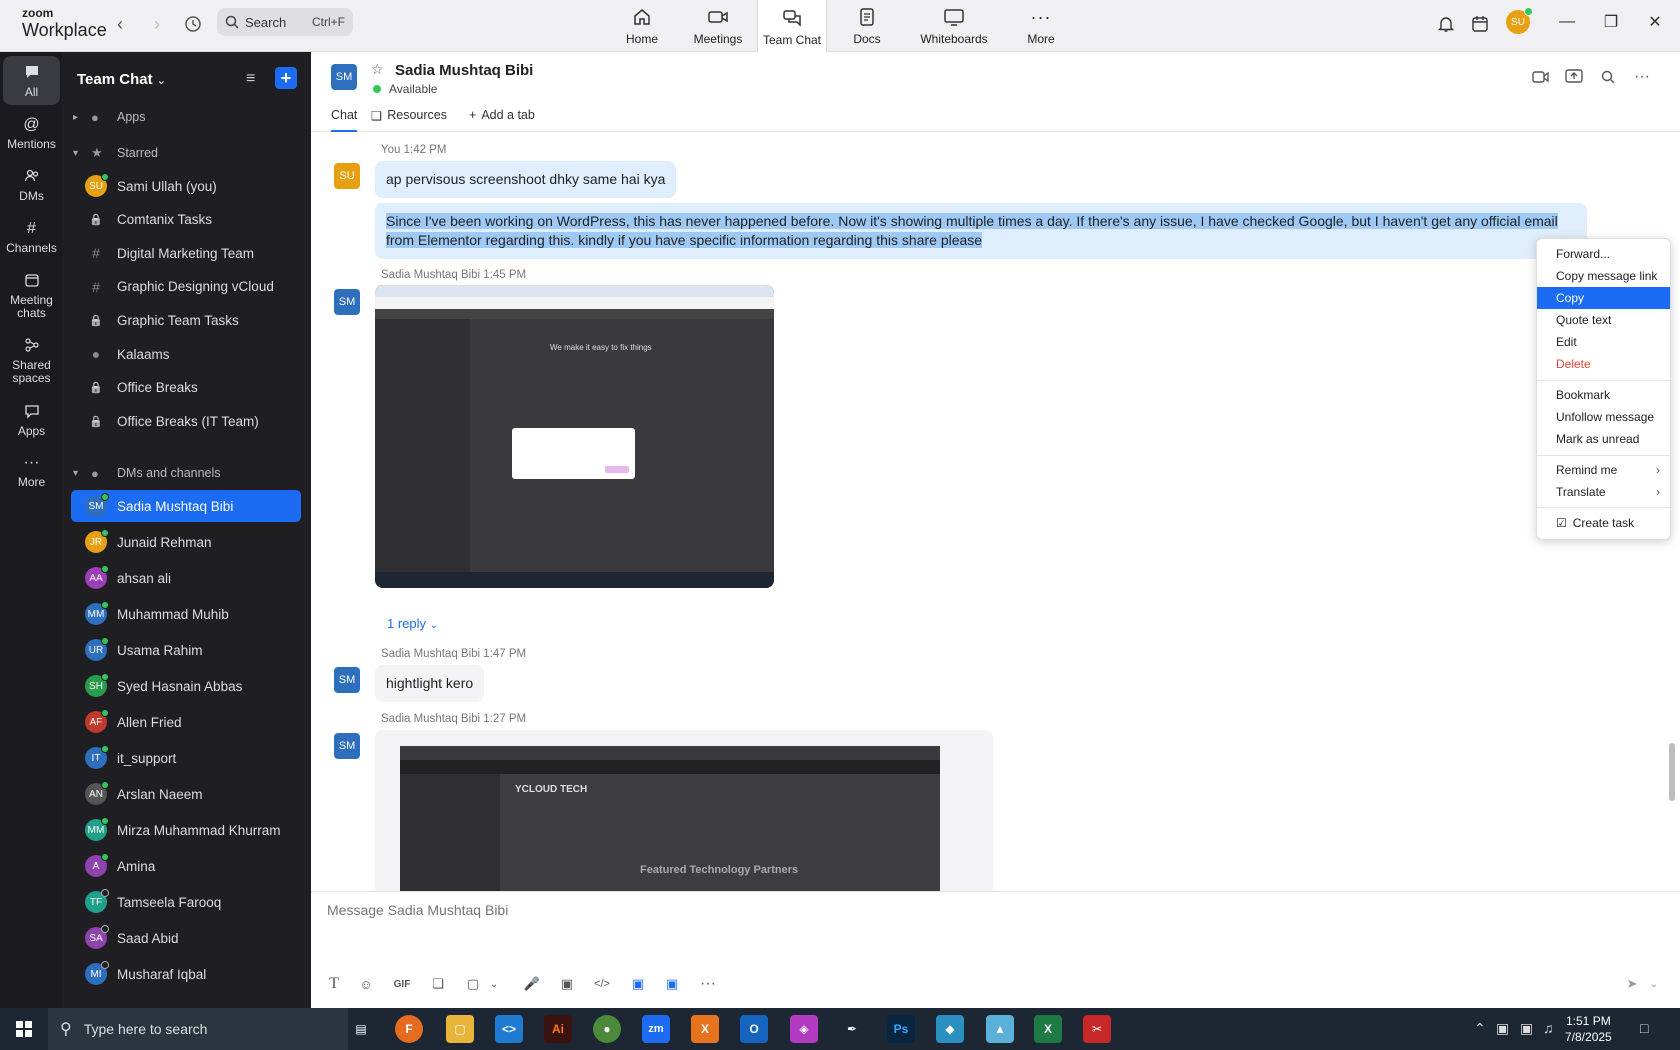 The width and height of the screenshot is (1680, 1050). Describe the element at coordinates (792, 26) in the screenshot. I see `nav-tab-team-chat: Team Chat` at that location.